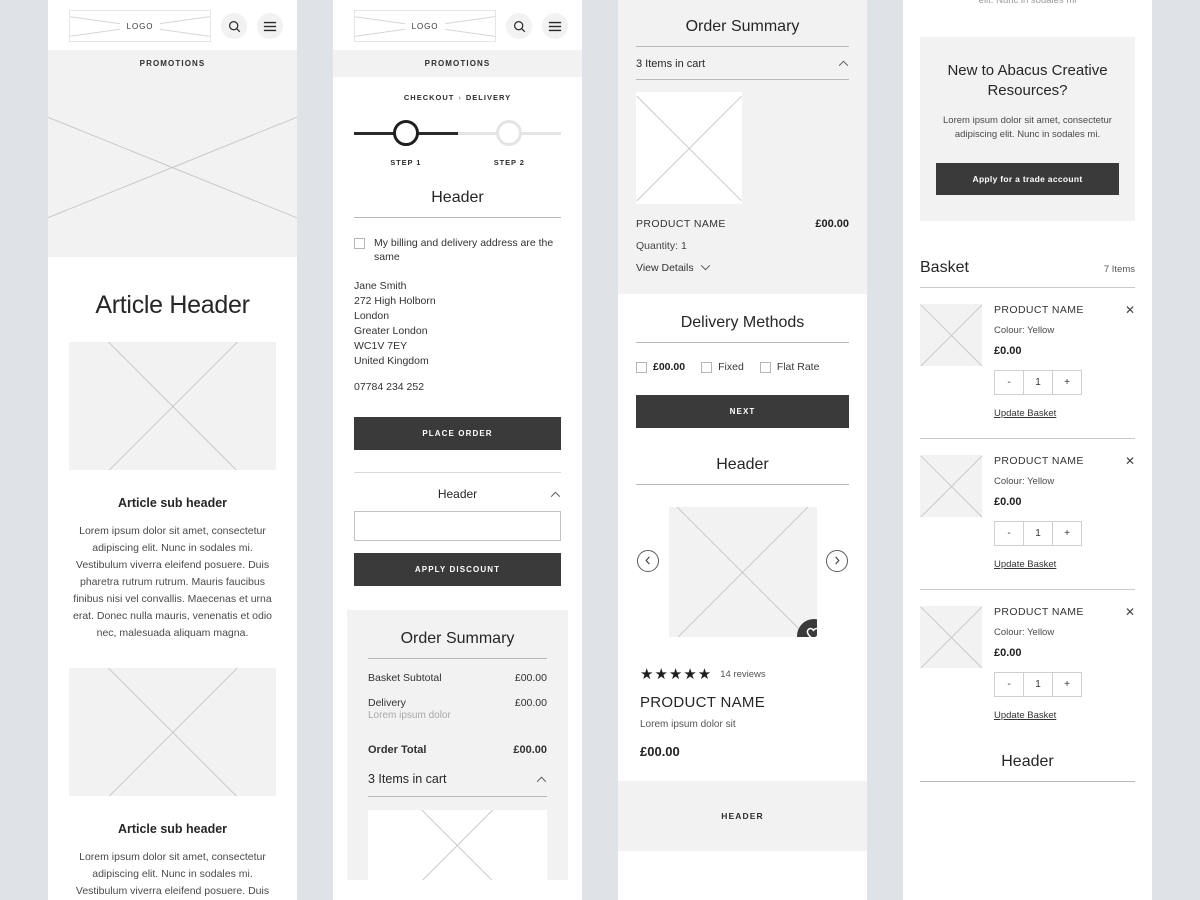  I want to click on delivery-method-options: £00.00 Fixed Flat Rate, so click(742, 358).